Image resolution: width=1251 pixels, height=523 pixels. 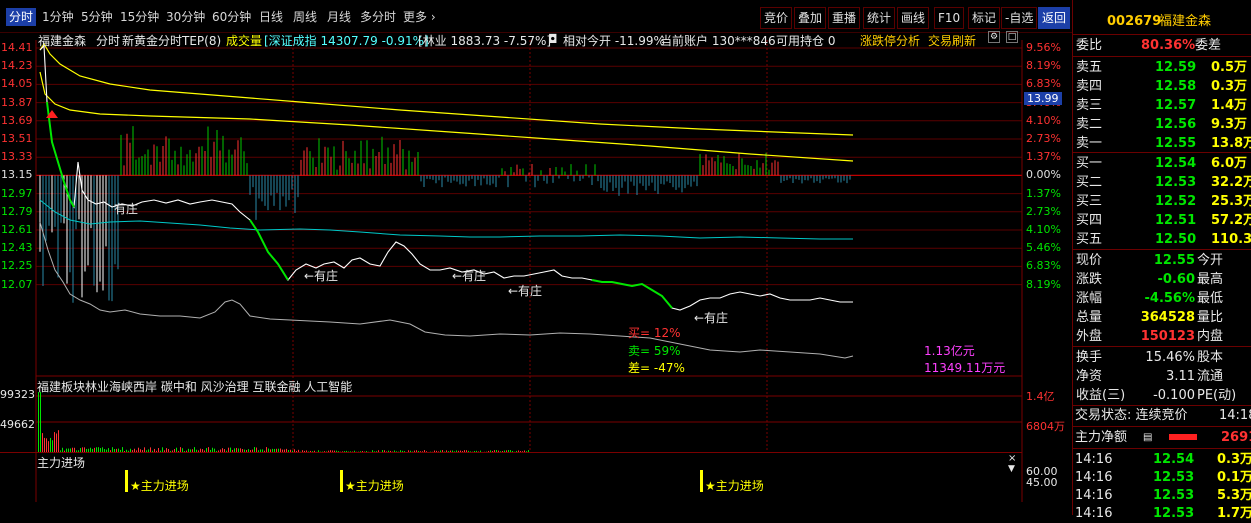 What do you see at coordinates (1162, 376) in the screenshot?
I see `stat-row: 净资3.11流通` at bounding box center [1162, 376].